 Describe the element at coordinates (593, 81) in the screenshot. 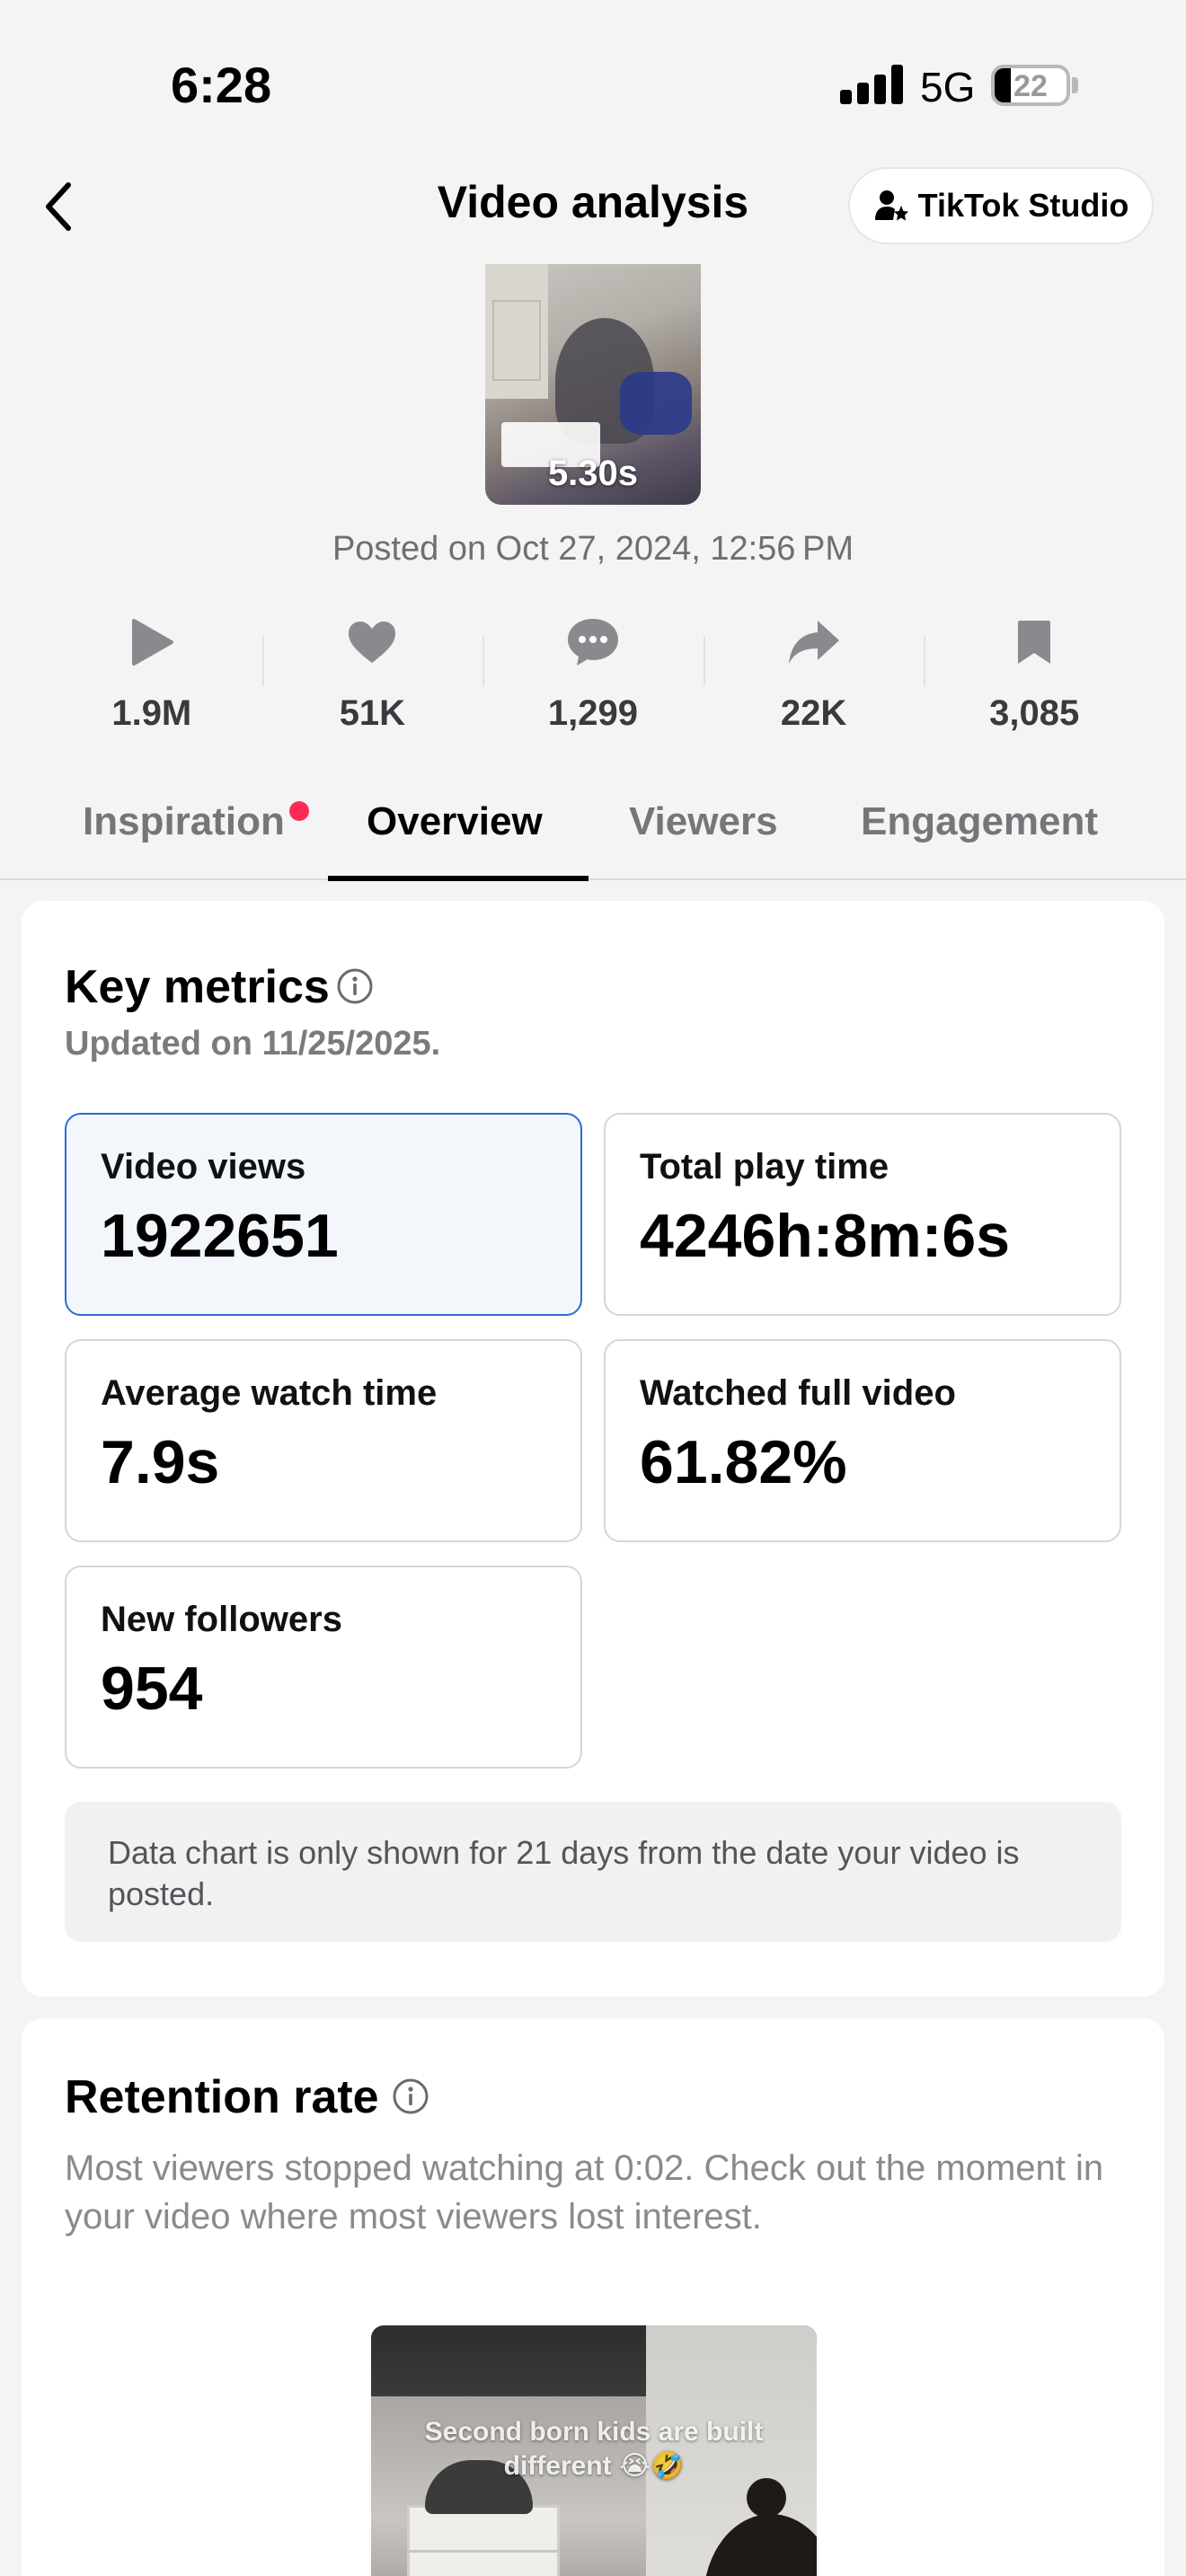

I see `status-bar: 6:28 5G 22` at that location.